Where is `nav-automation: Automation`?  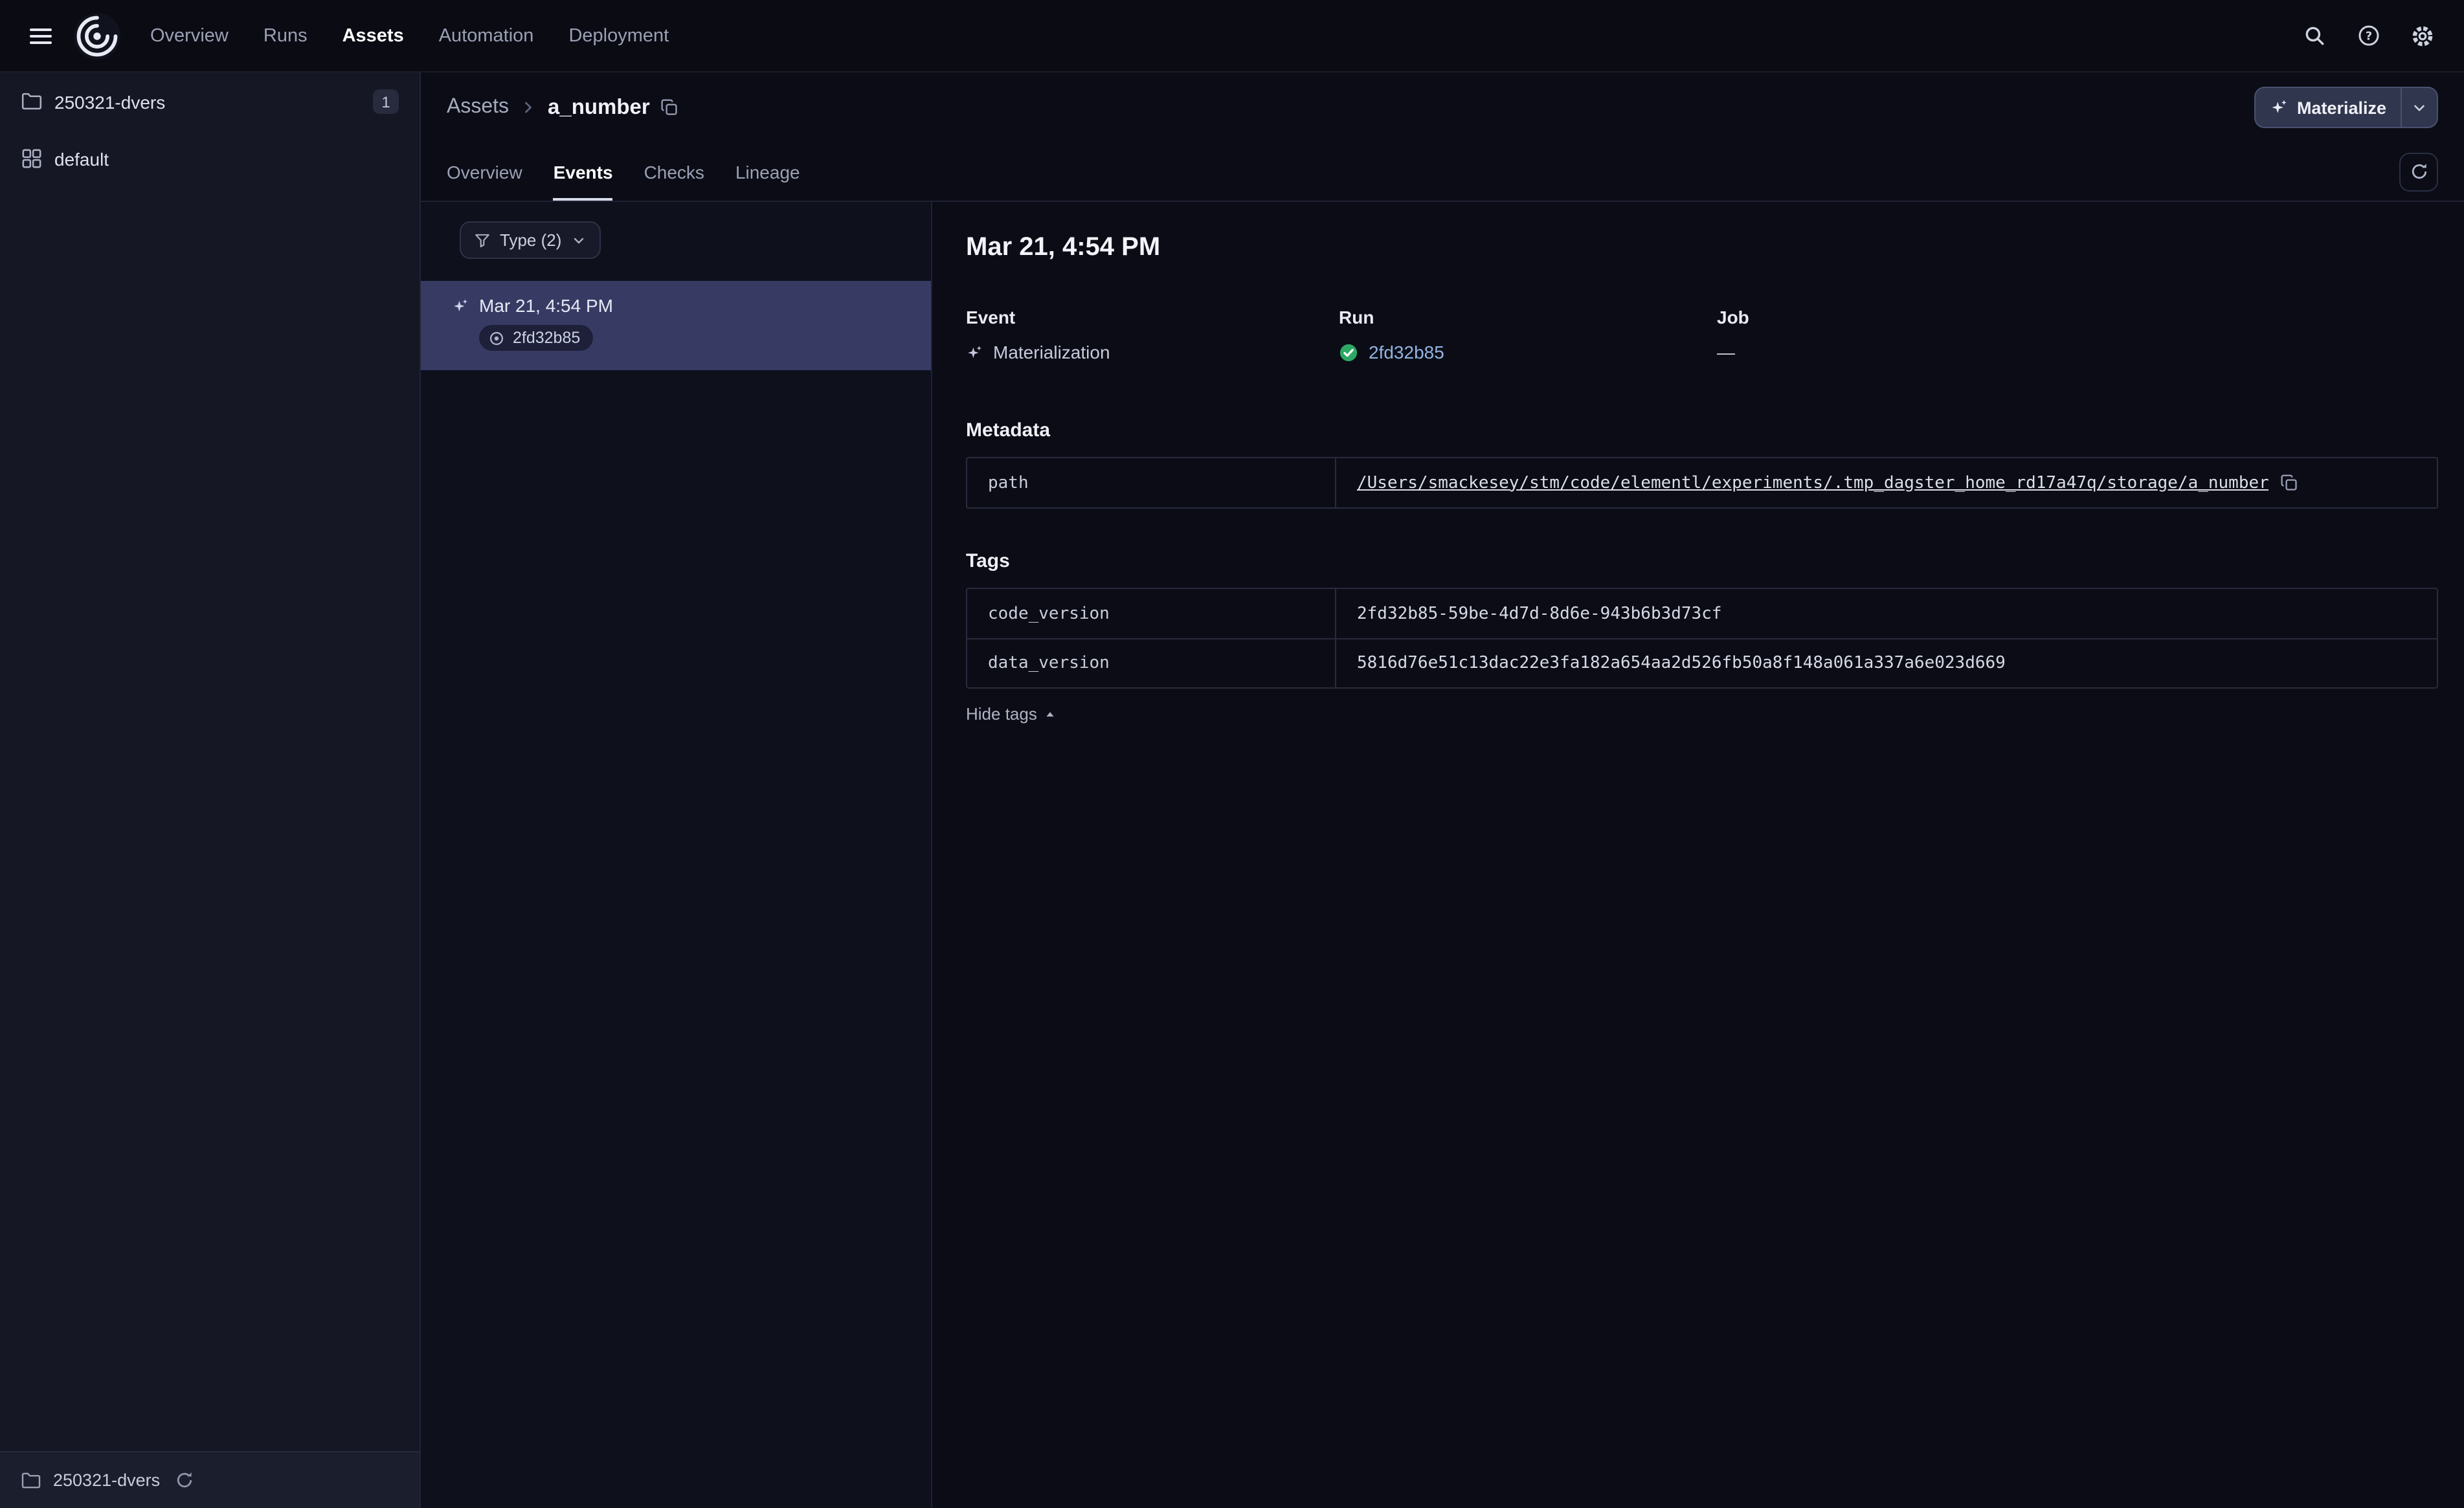
nav-automation: Automation is located at coordinates (486, 35).